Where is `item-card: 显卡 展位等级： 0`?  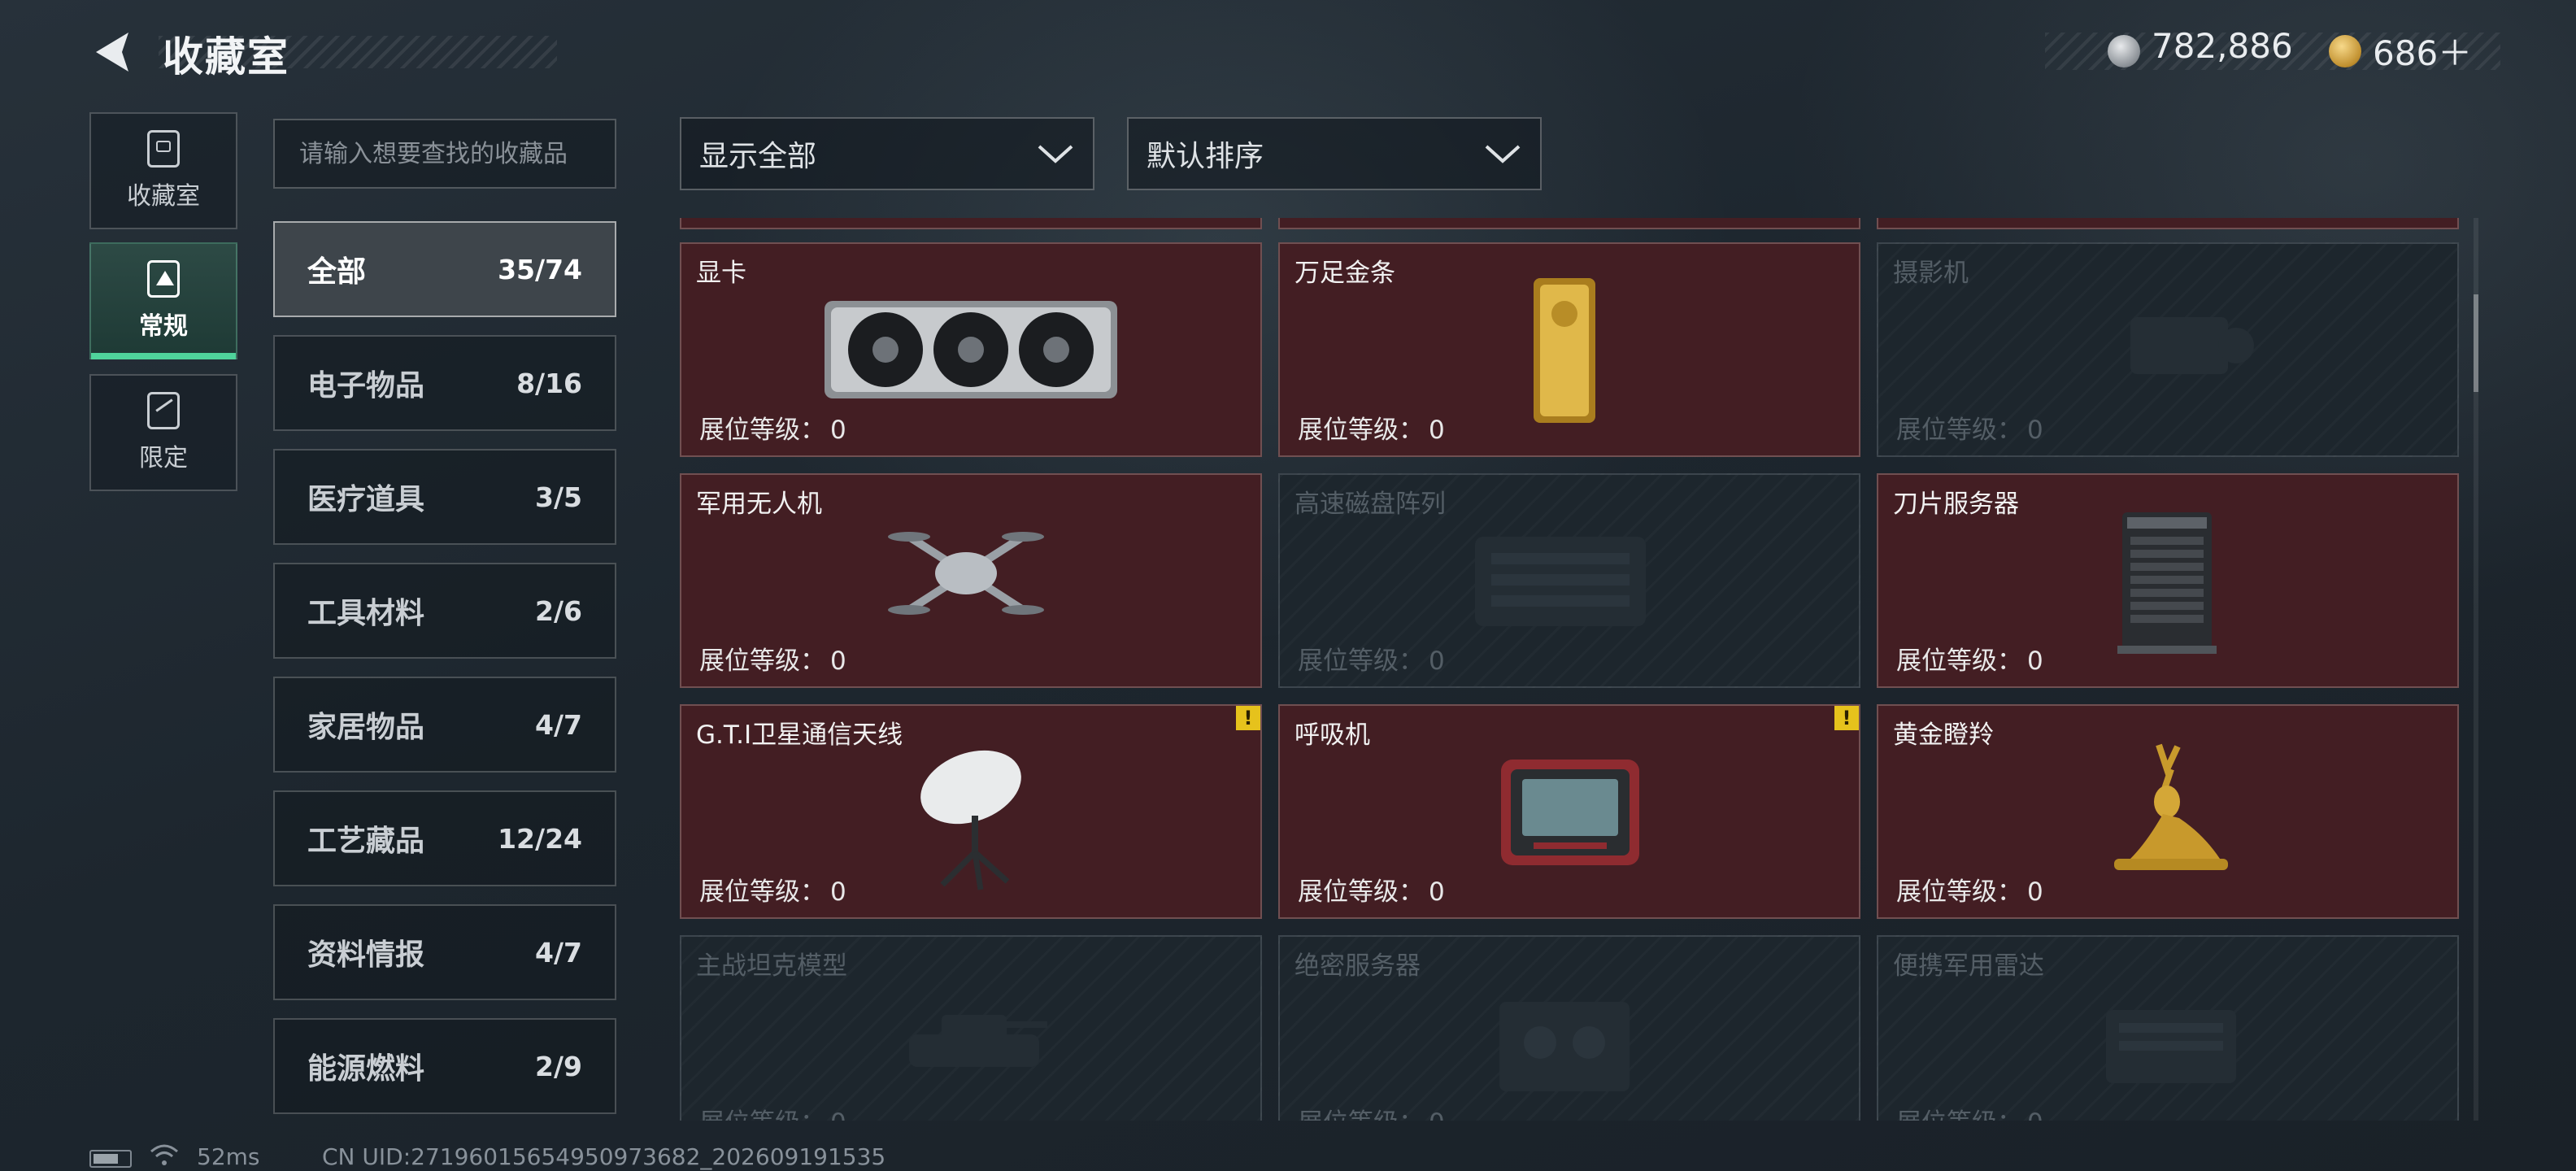
item-card: 显卡 展位等级： 0 is located at coordinates (971, 350).